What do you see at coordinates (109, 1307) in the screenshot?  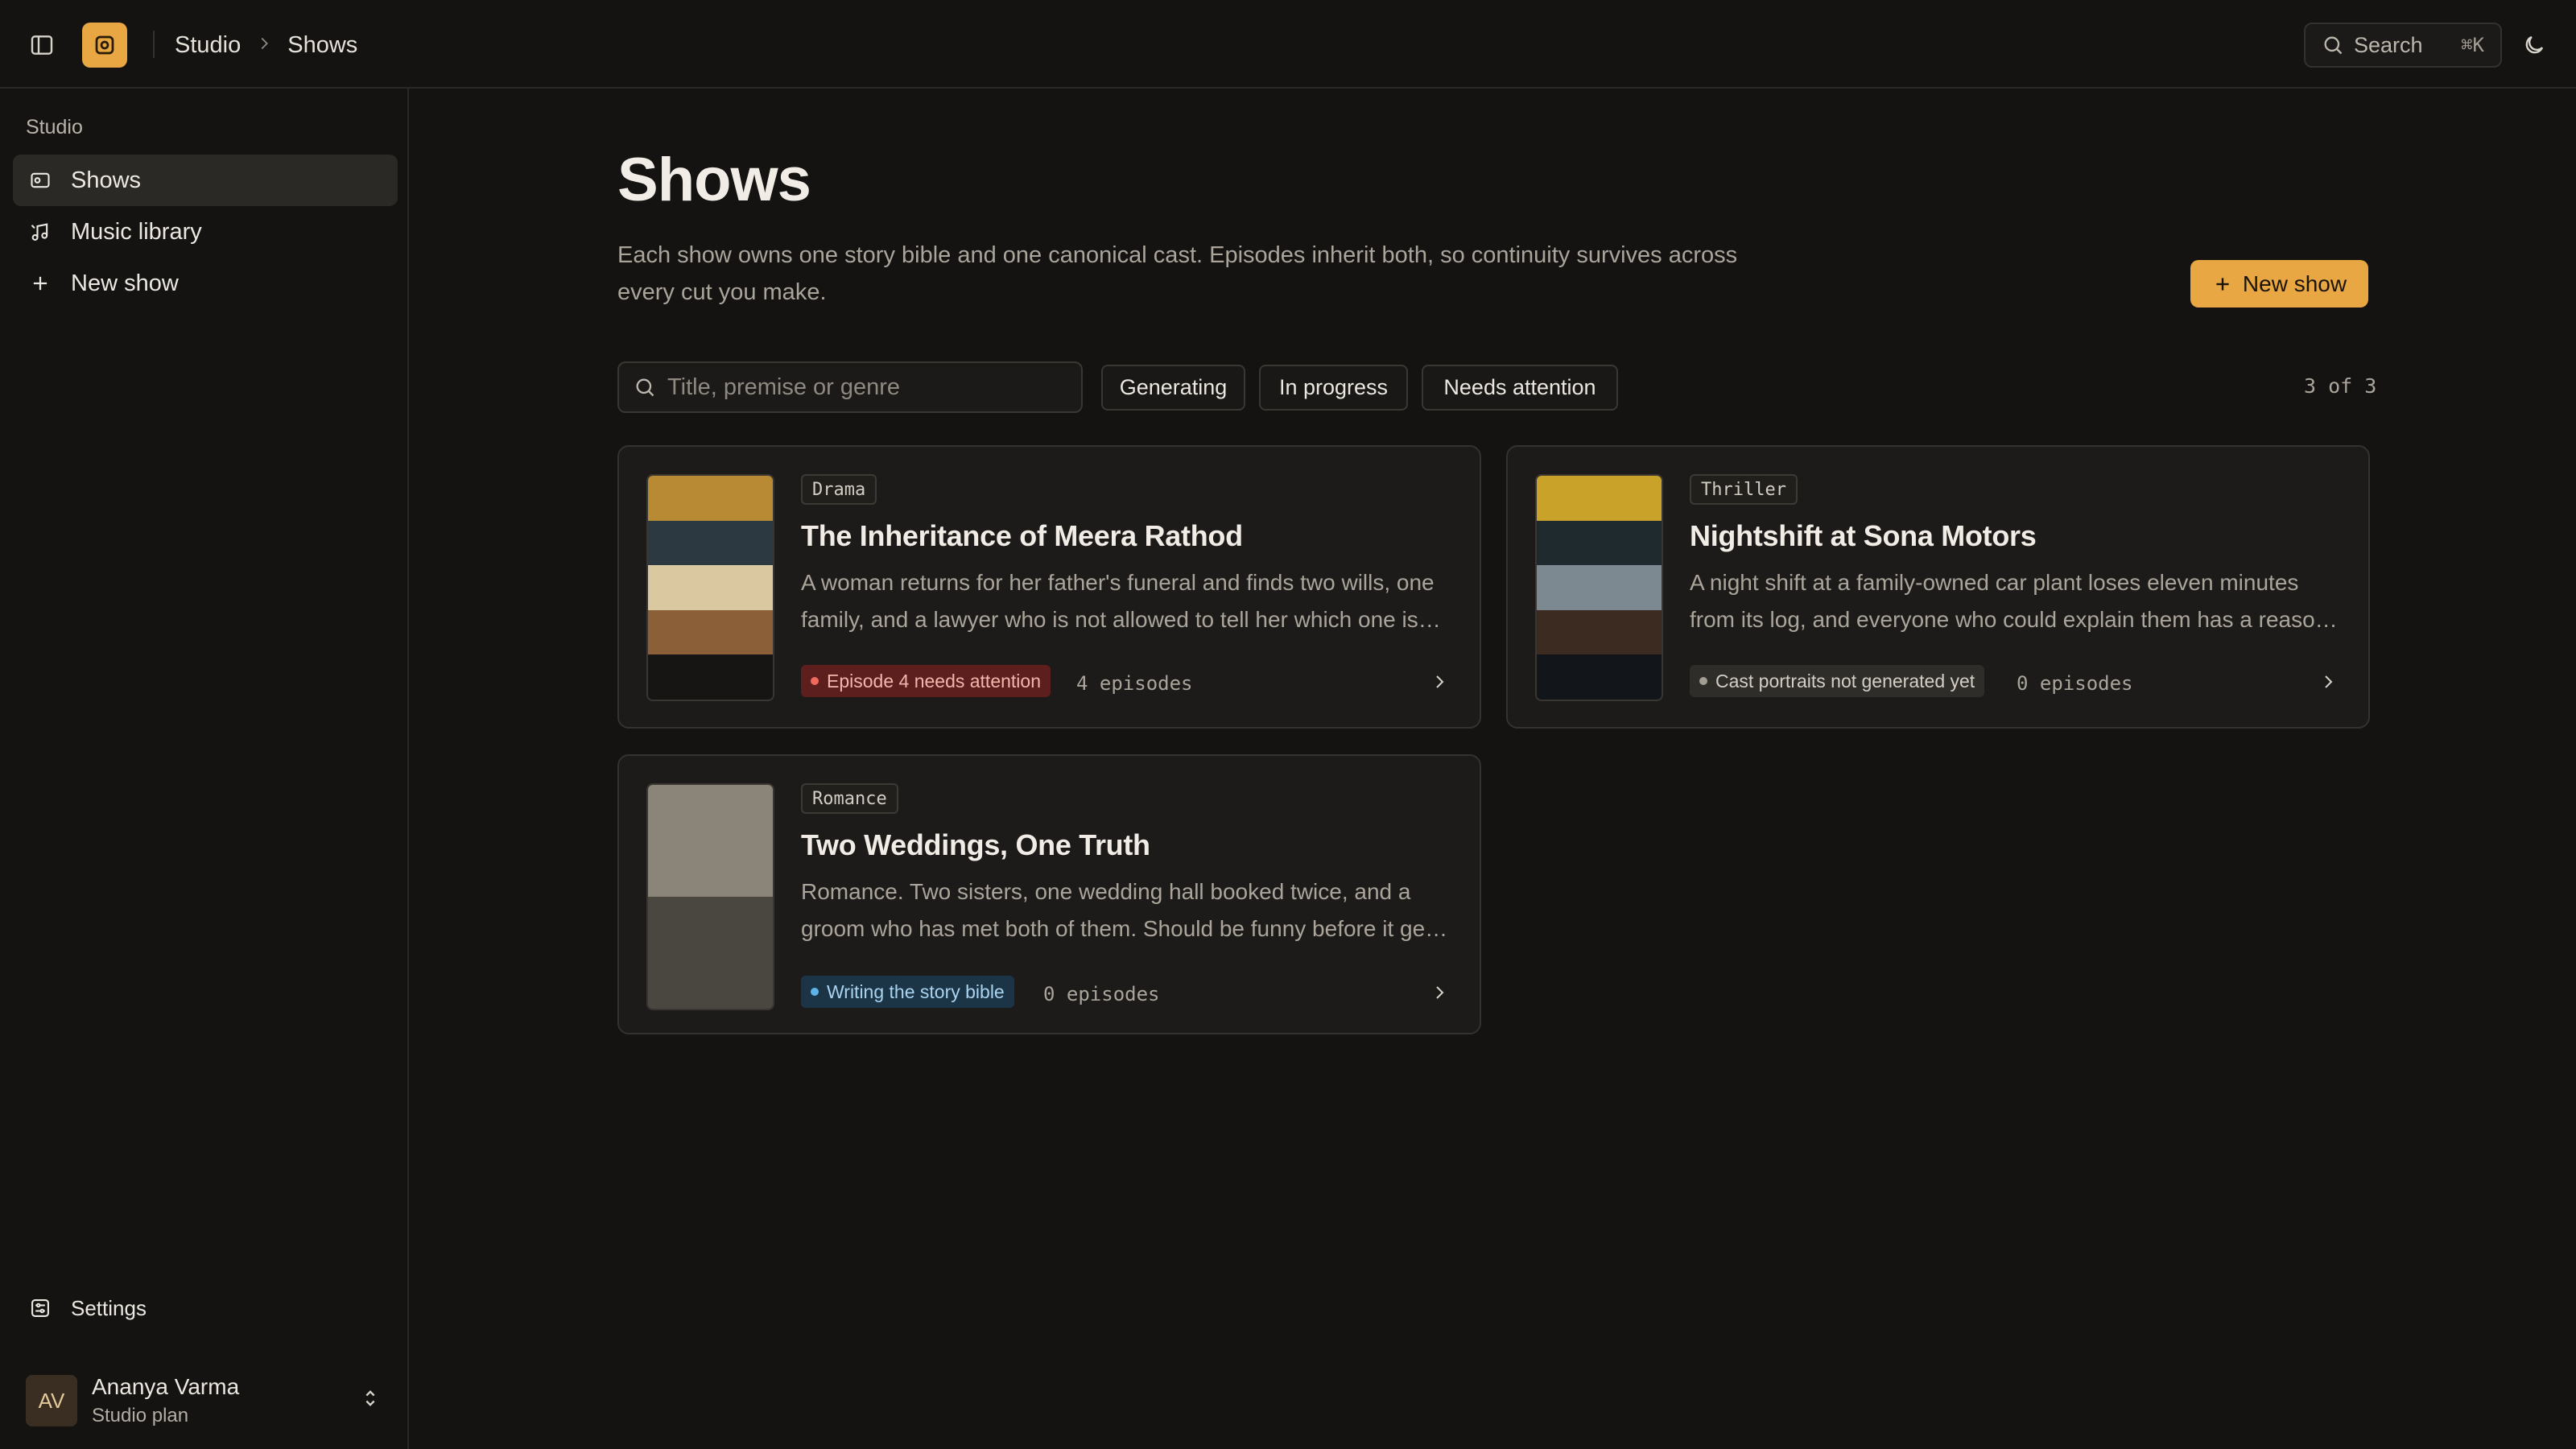 I see `settings-label: Settings` at bounding box center [109, 1307].